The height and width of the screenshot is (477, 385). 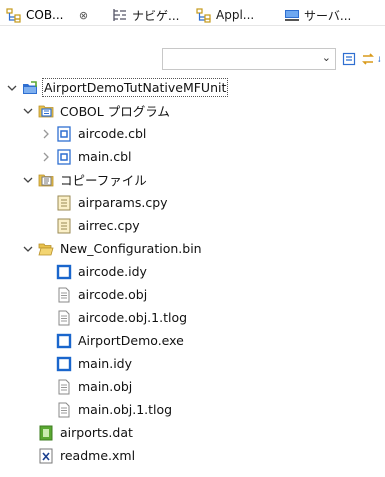 What do you see at coordinates (125, 409) in the screenshot?
I see `tree-item-label: main.obj.1.tlog` at bounding box center [125, 409].